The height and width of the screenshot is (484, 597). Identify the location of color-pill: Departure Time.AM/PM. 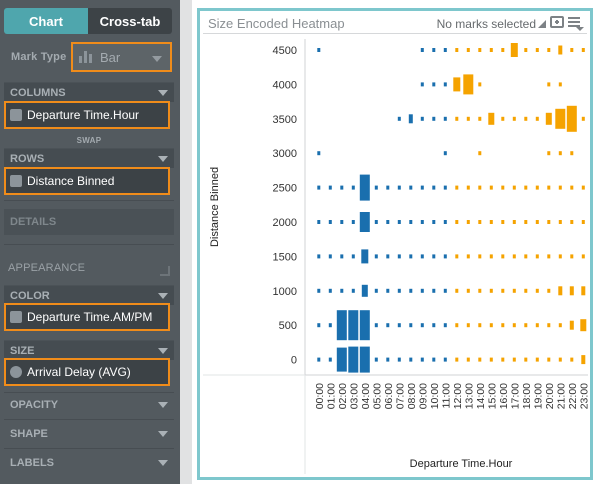
(87, 317).